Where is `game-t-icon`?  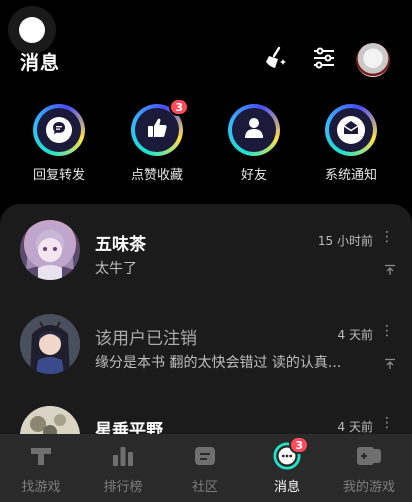 game-t-icon is located at coordinates (41, 456).